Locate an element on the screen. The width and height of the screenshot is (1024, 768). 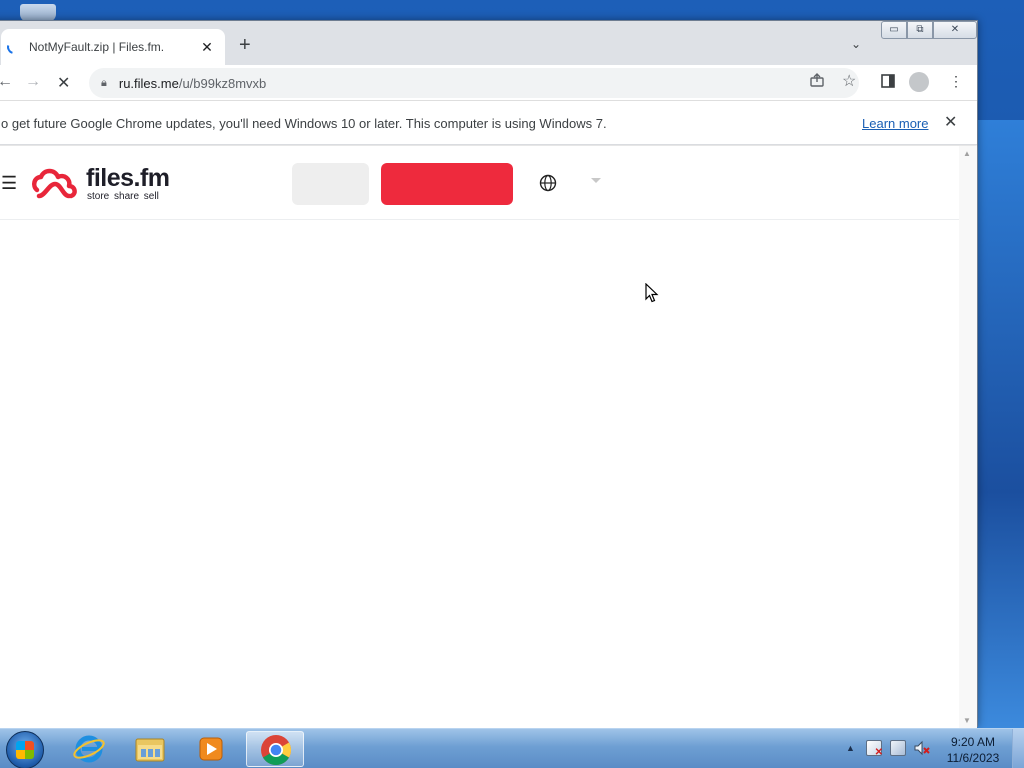
minimize-button: ▭ is located at coordinates (894, 30).